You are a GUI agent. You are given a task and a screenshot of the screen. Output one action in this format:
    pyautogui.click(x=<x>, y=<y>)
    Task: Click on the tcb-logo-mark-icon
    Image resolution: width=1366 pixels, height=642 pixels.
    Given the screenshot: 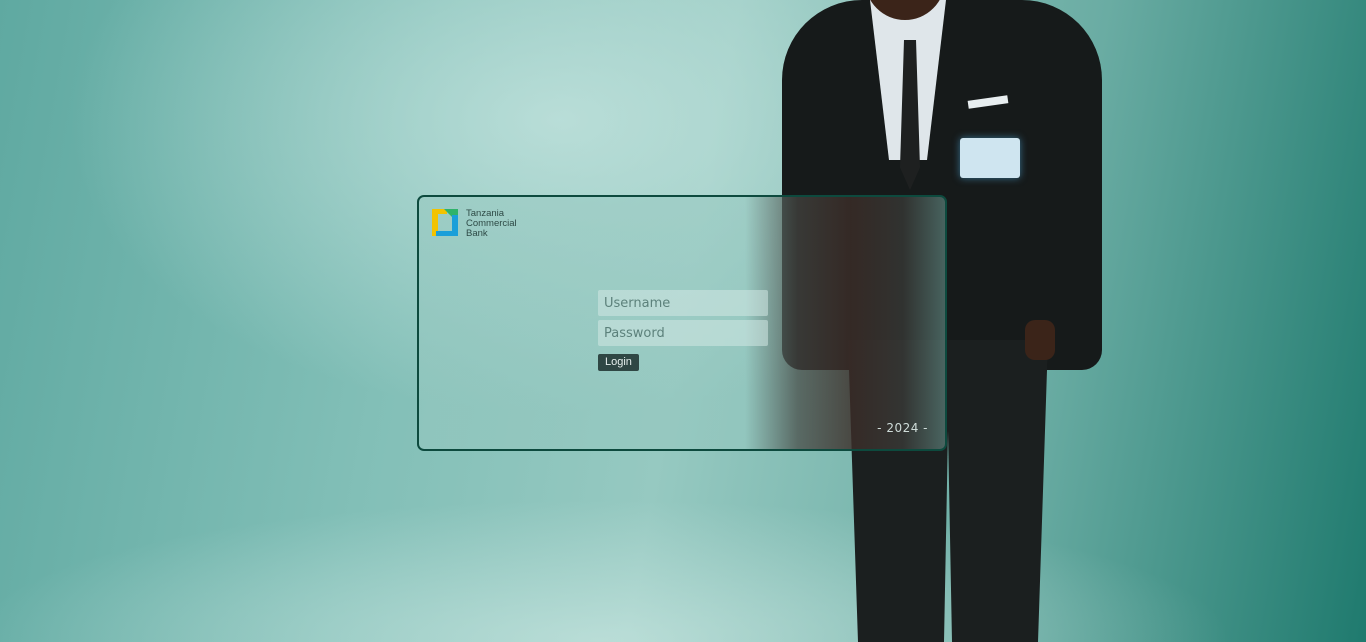 What is the action you would take?
    pyautogui.click(x=445, y=222)
    